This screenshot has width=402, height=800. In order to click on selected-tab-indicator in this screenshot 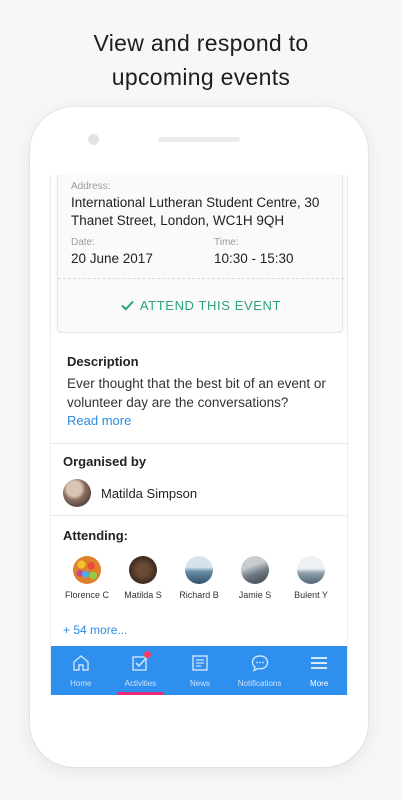, I will do `click(140, 693)`.